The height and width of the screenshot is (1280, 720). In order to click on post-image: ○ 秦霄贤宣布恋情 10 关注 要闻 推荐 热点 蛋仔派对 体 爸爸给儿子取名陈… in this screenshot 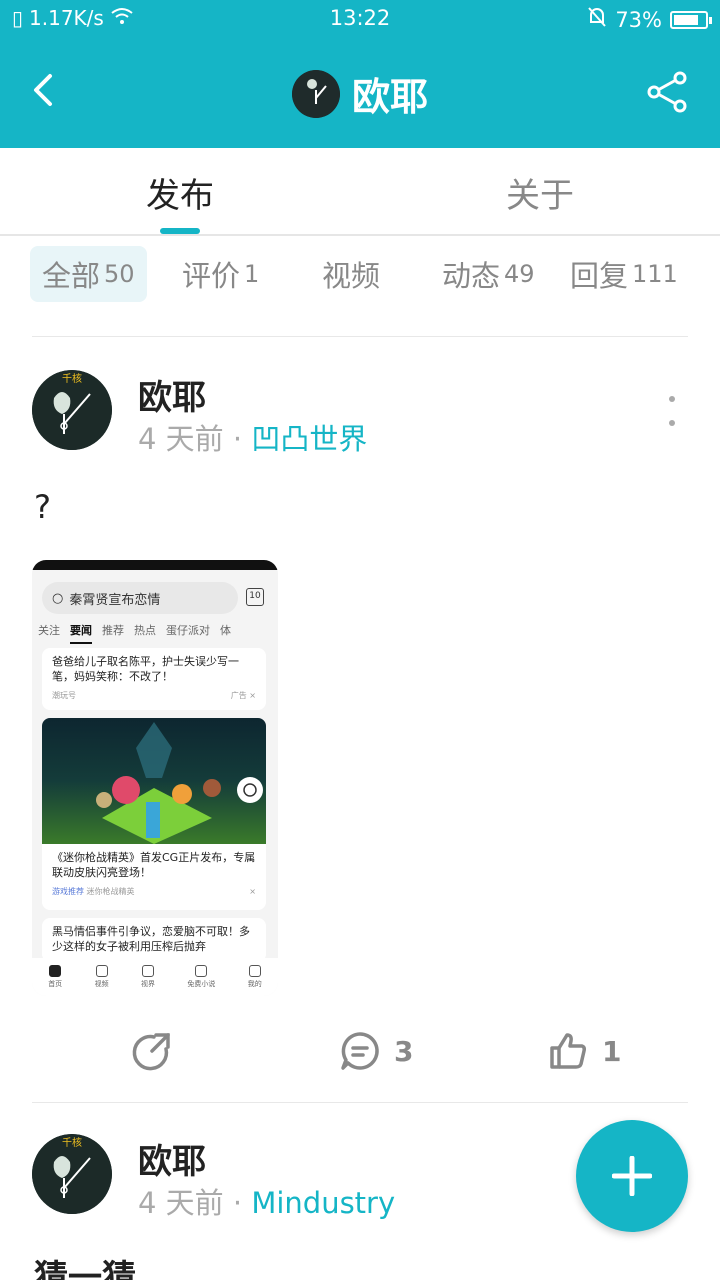, I will do `click(155, 778)`.